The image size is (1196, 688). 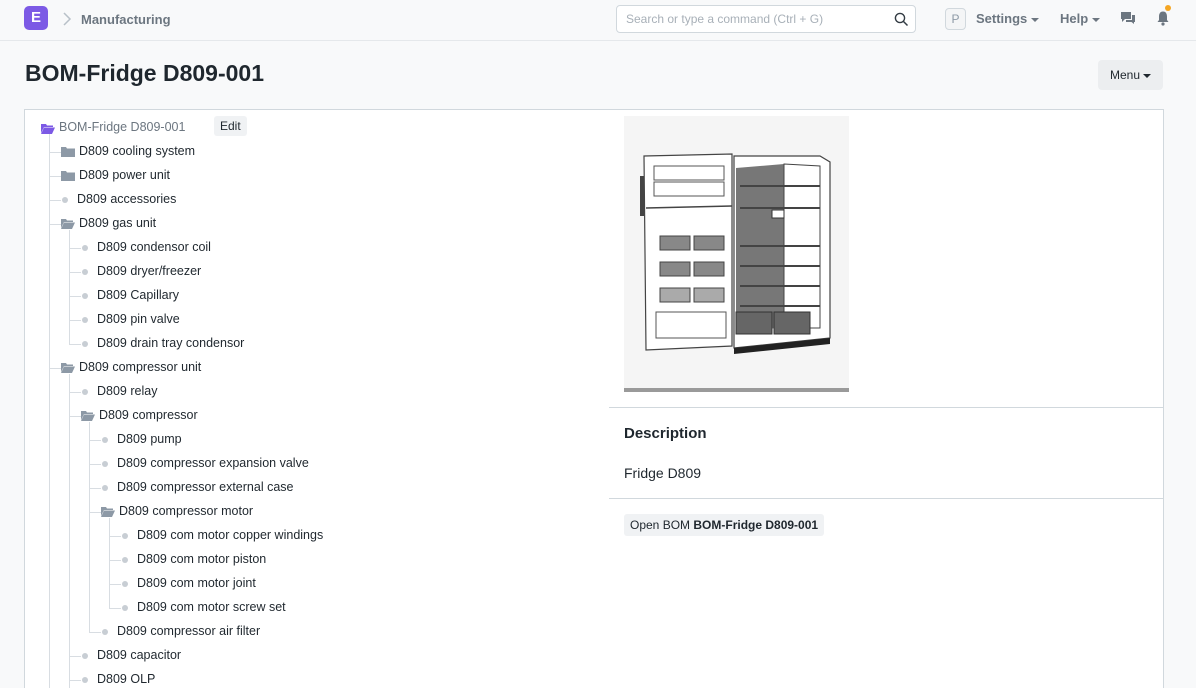 I want to click on chat-icon, so click(x=1128, y=18).